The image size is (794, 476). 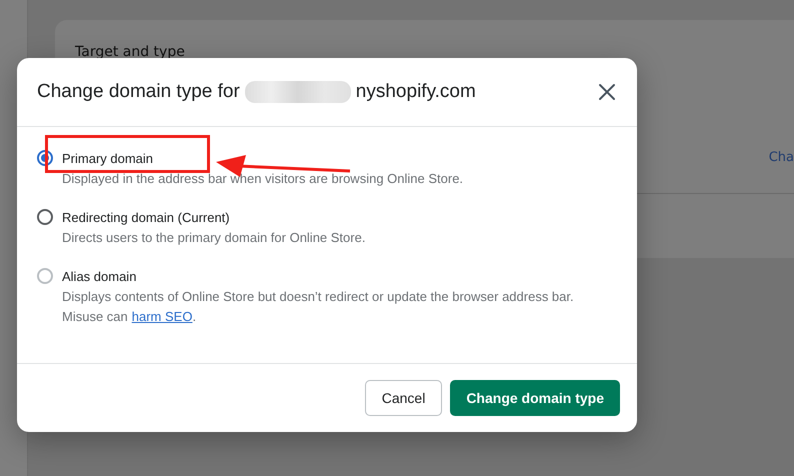 What do you see at coordinates (781, 157) in the screenshot?
I see `change-link: Cha` at bounding box center [781, 157].